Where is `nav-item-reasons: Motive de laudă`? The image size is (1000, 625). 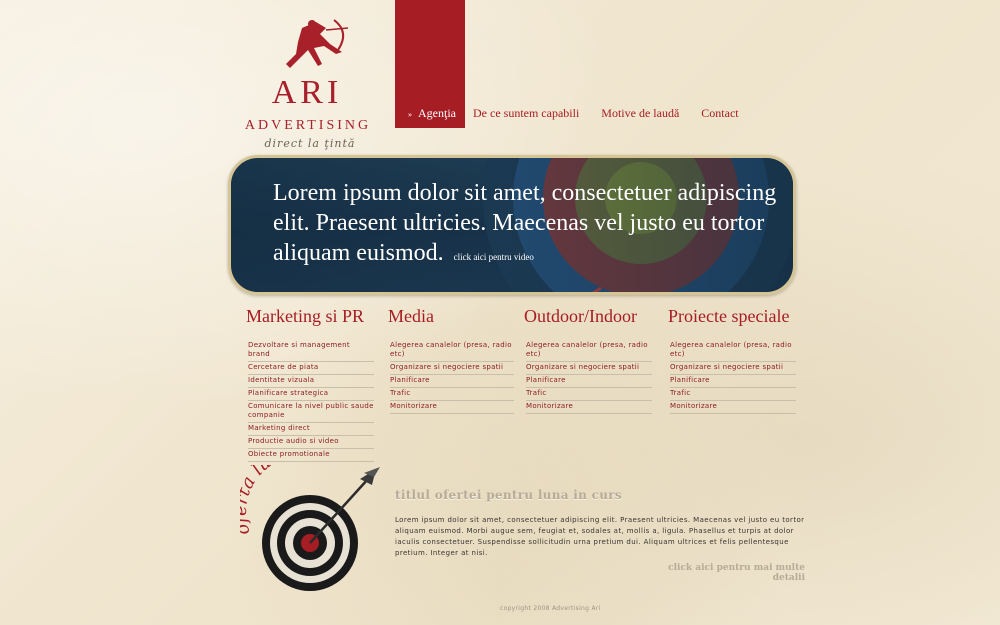
nav-item-reasons: Motive de laudă is located at coordinates (640, 113).